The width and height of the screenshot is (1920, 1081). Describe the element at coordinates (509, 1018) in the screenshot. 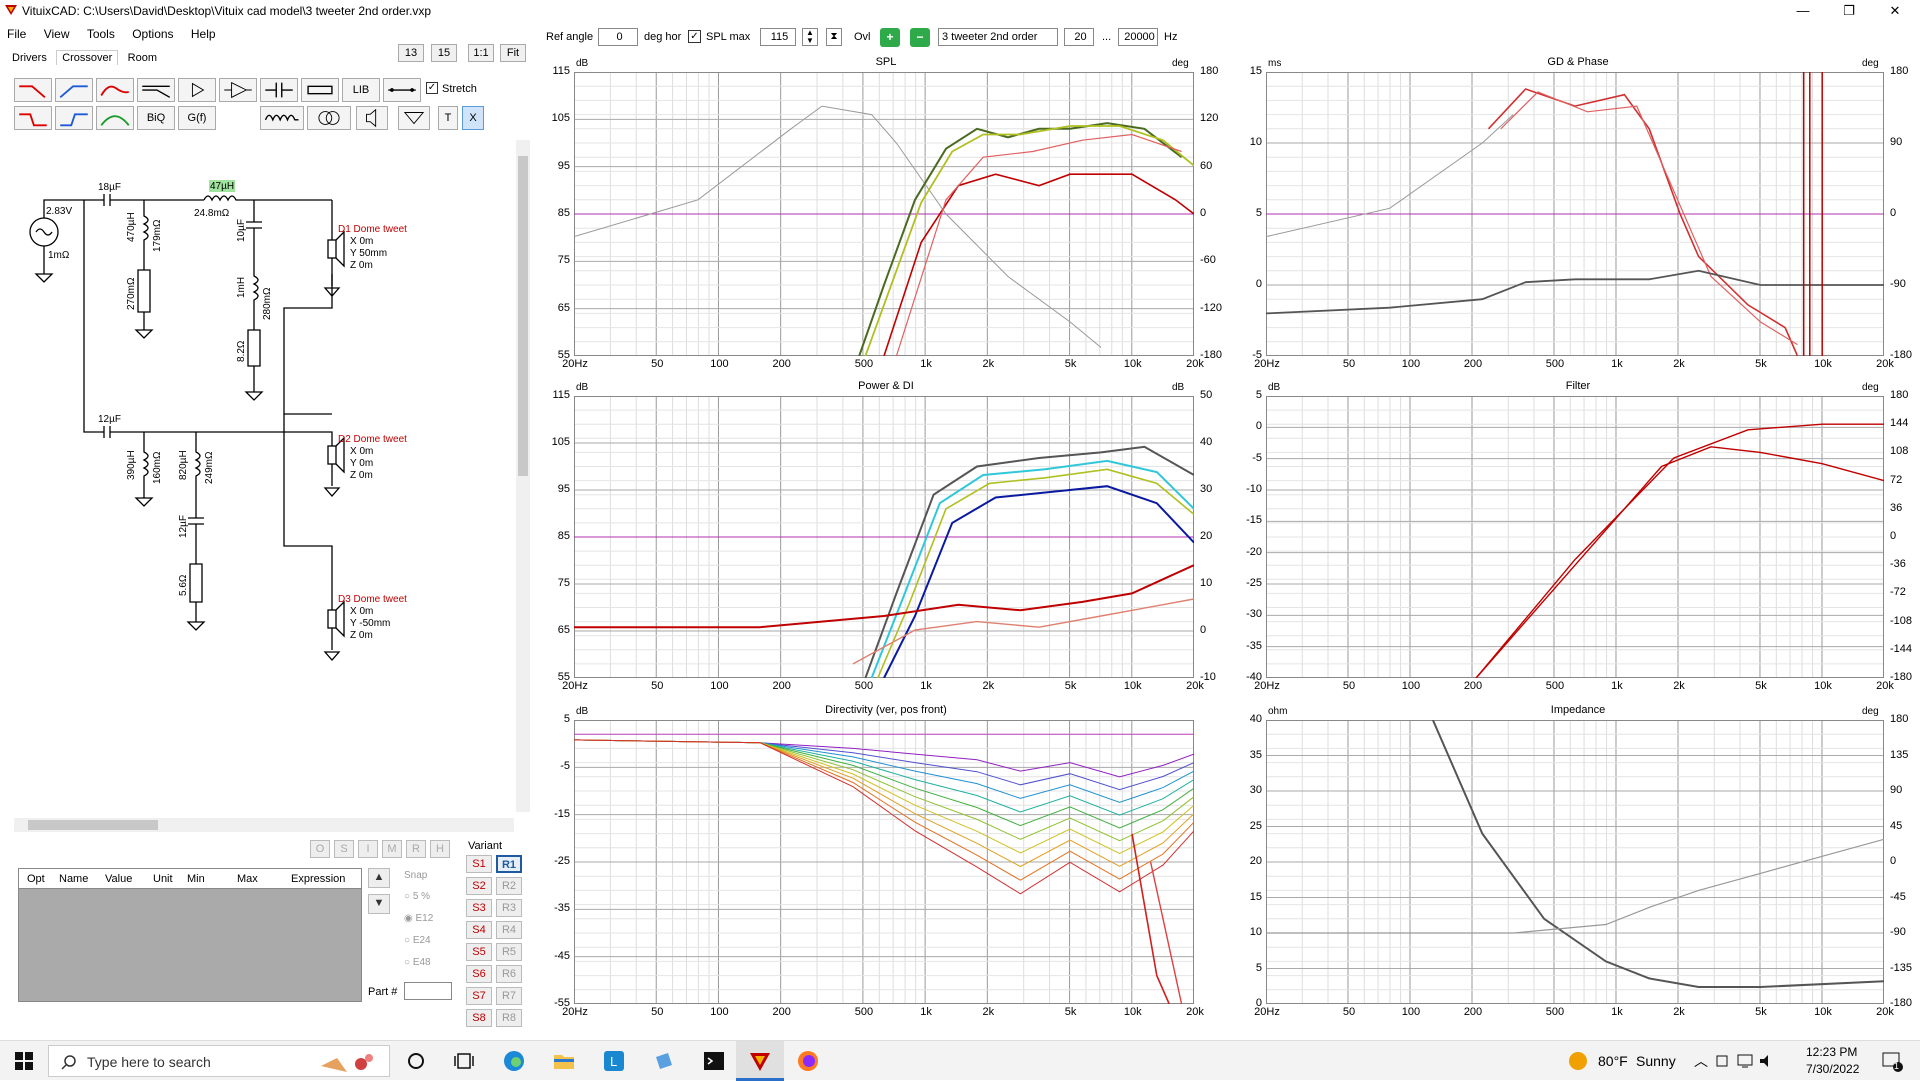

I see `variant-r8-button: R8` at that location.